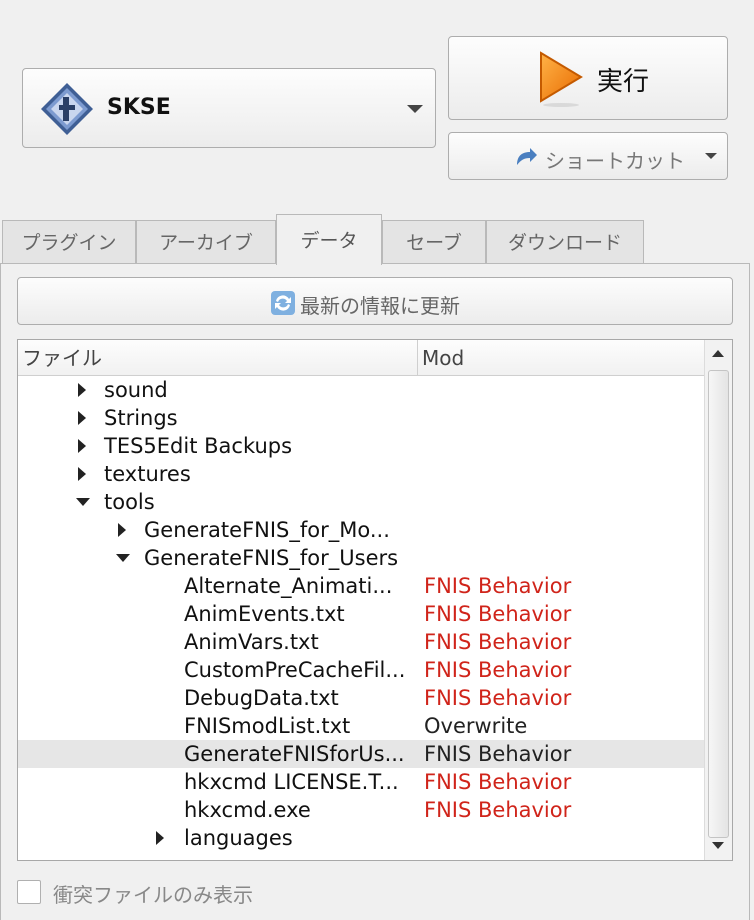 This screenshot has height=920, width=754. I want to click on tree-row: CustomPreCacheFil... FNIS Behavior, so click(361, 670).